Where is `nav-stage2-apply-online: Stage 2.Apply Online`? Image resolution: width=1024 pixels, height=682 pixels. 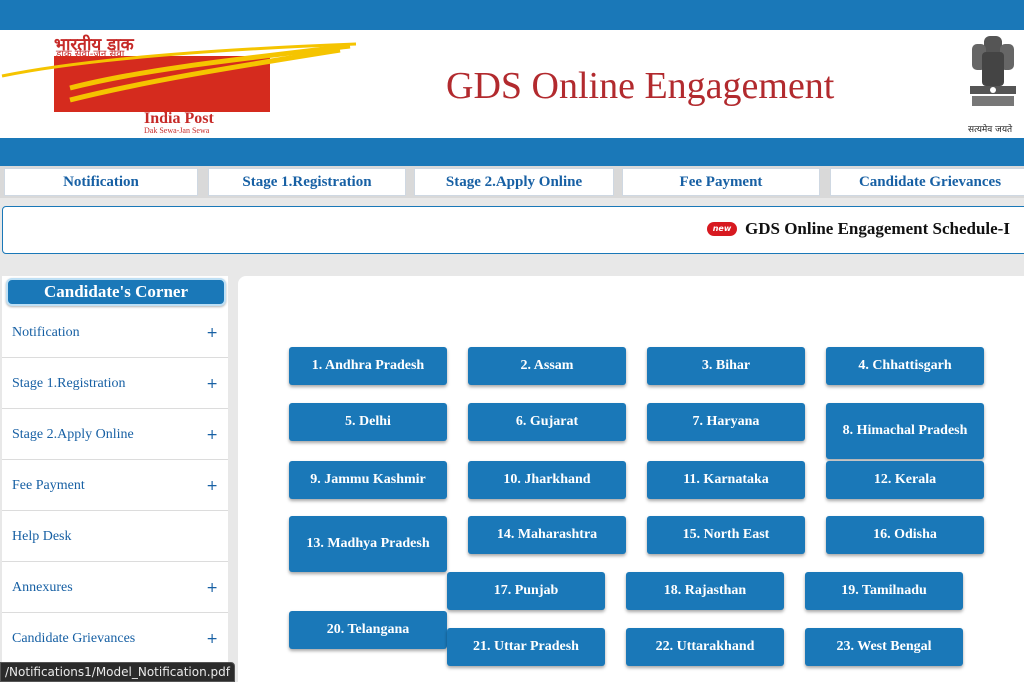
nav-stage2-apply-online: Stage 2.Apply Online is located at coordinates (514, 182).